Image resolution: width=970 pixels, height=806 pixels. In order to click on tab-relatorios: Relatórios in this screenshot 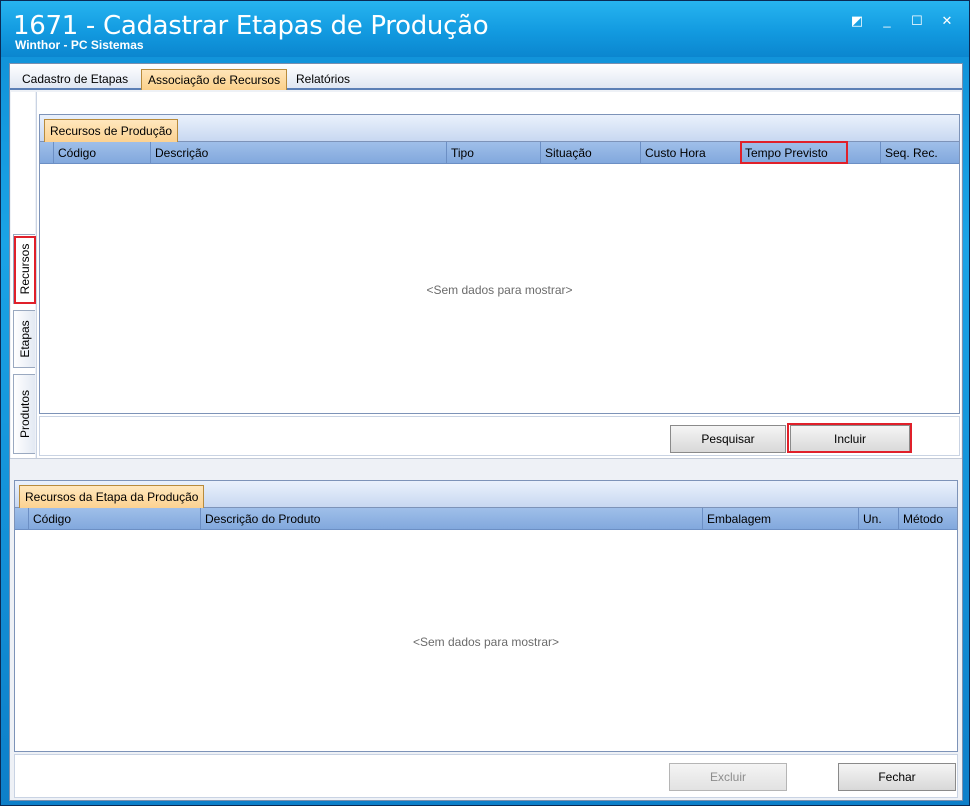, I will do `click(323, 79)`.